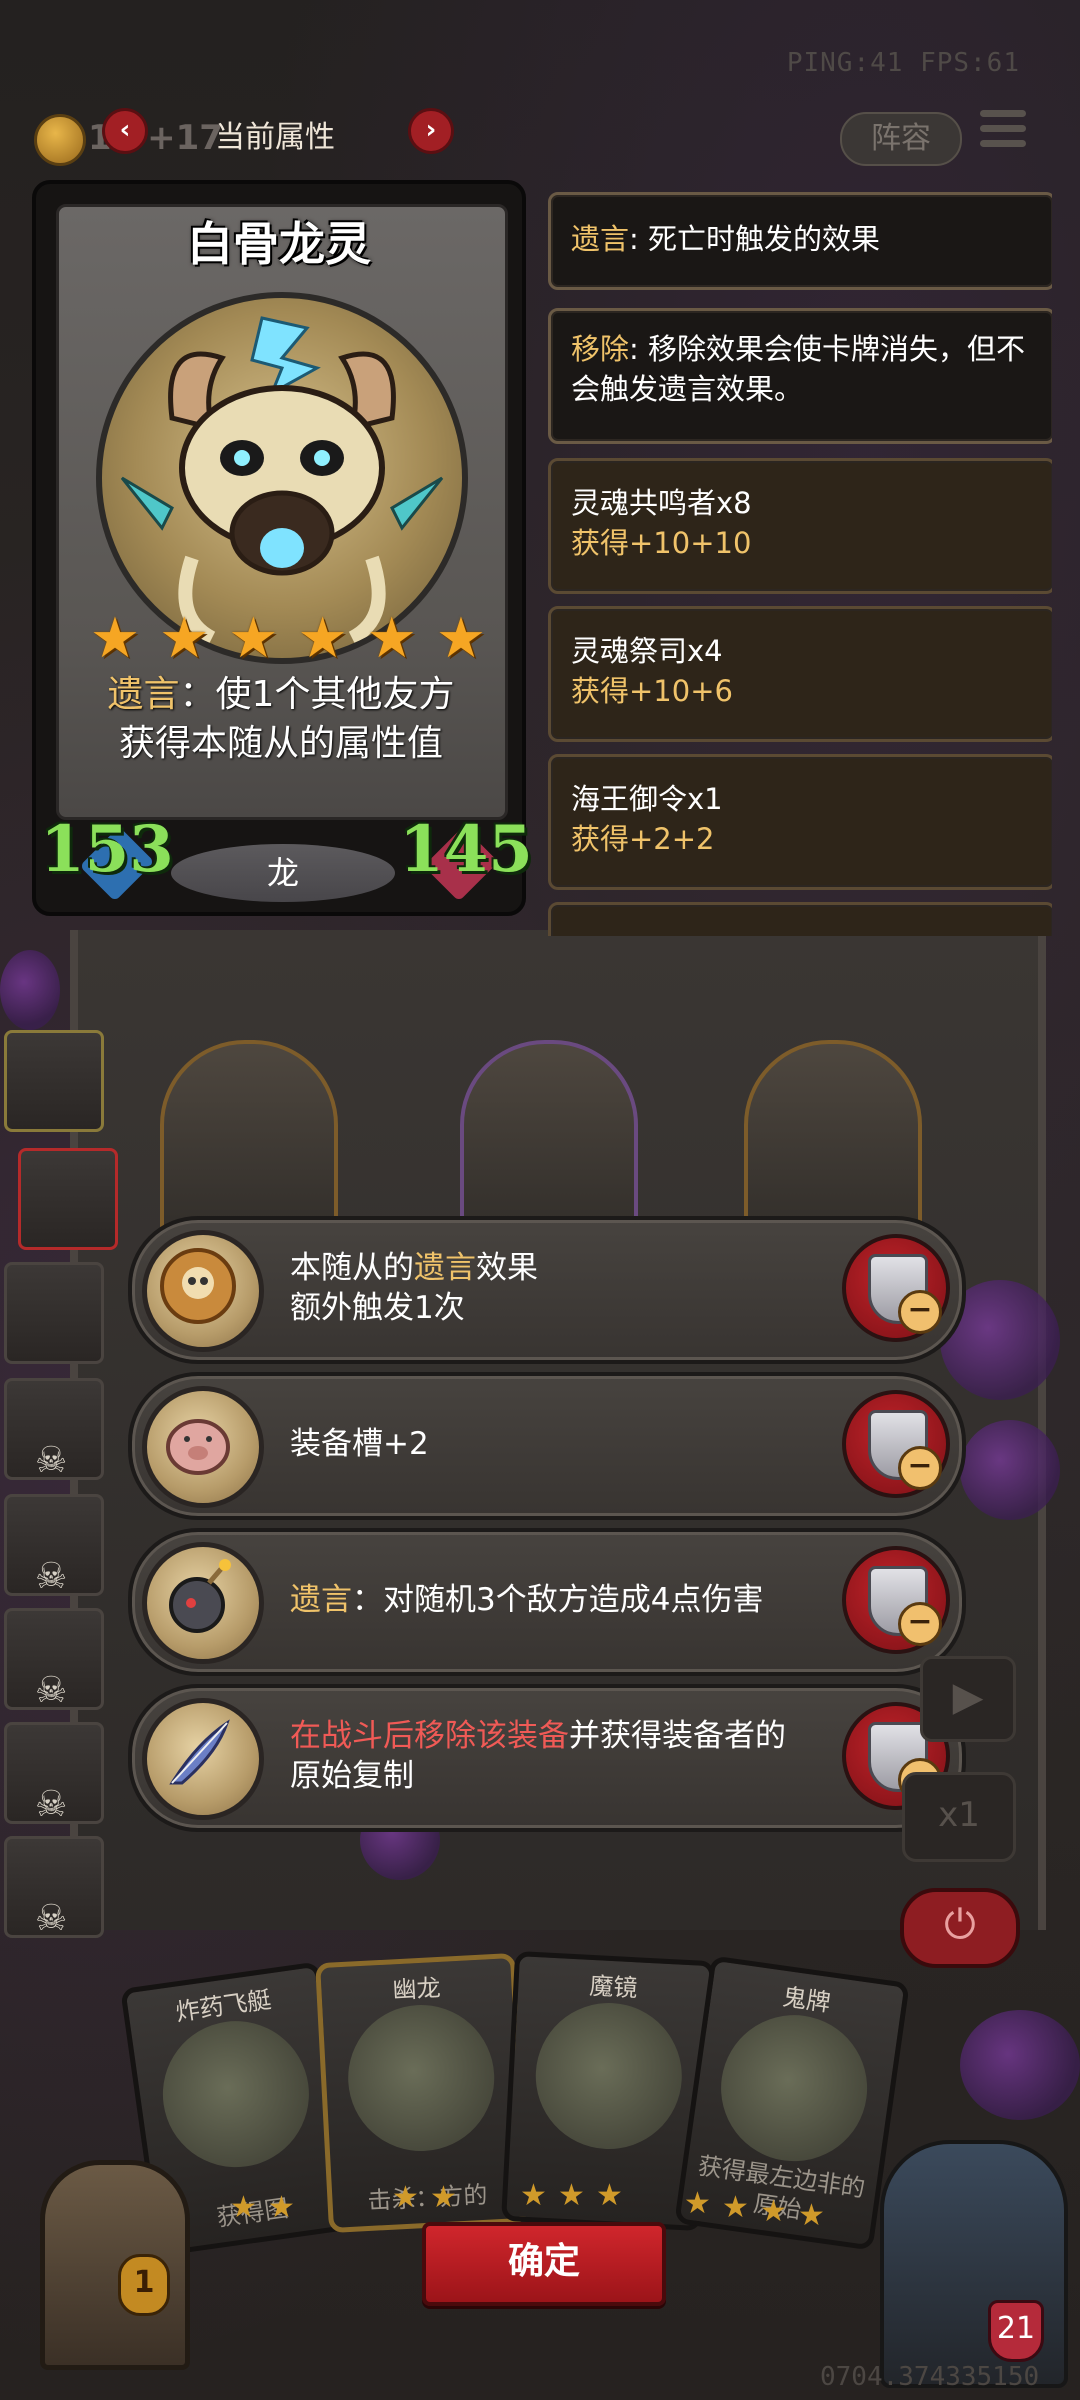  Describe the element at coordinates (429, 1736) in the screenshot. I see `equip-warning: 在战斗后移除该装备` at that location.